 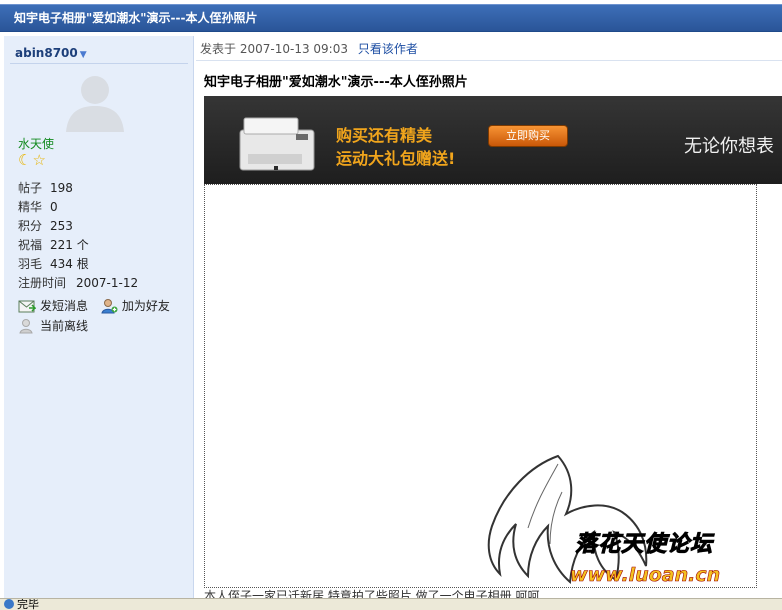 I want to click on stat-label: 精华, so click(x=30, y=207).